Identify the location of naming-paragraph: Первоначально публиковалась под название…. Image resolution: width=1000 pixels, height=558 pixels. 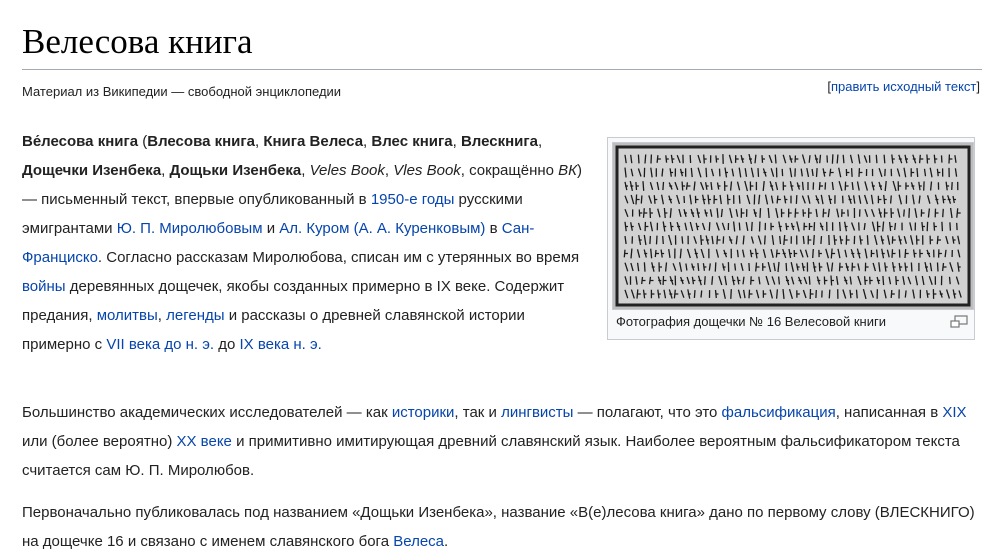
(502, 527).